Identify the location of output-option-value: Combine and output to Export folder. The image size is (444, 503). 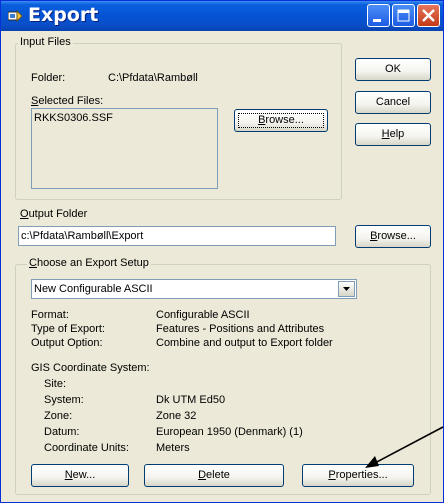
(244, 343).